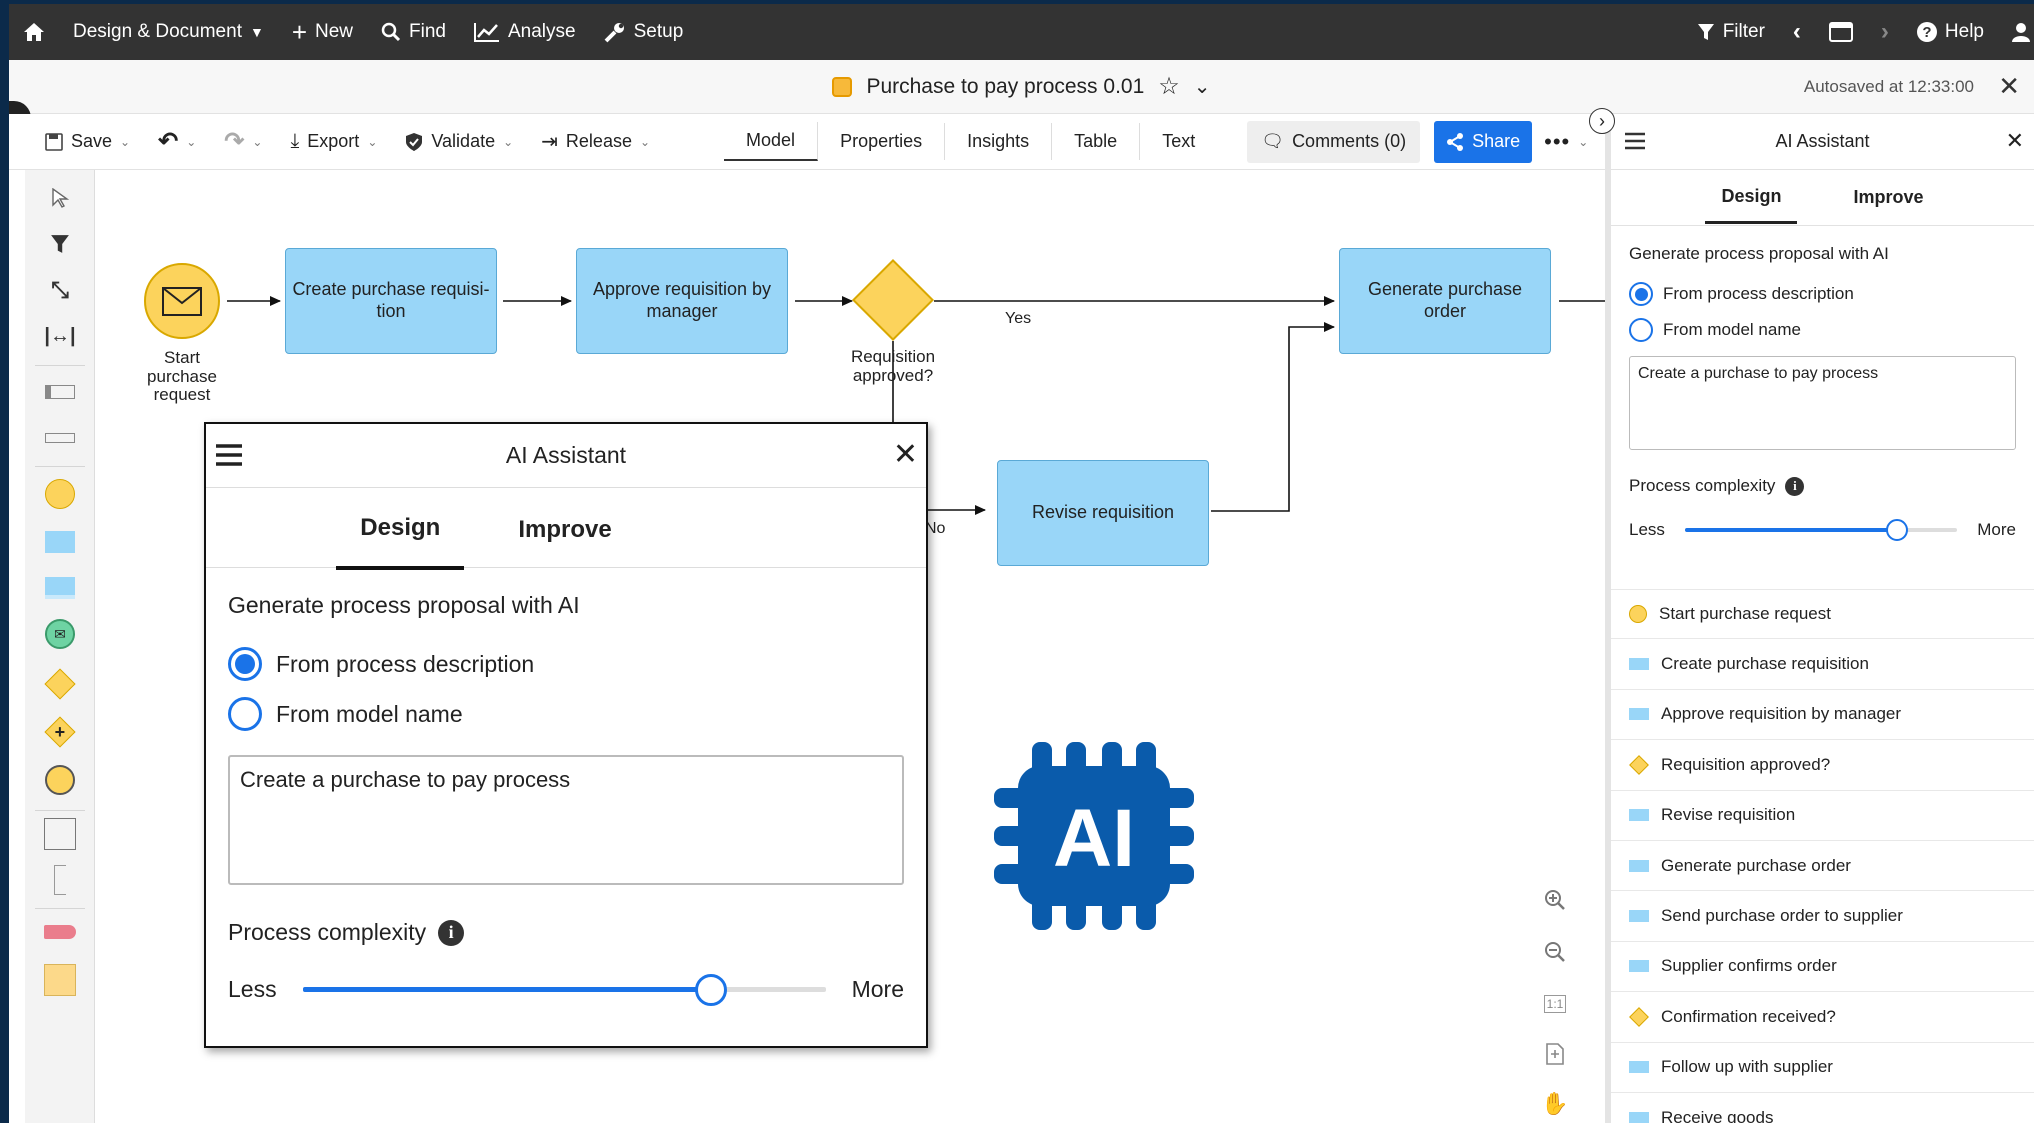  Describe the element at coordinates (1822, 1108) in the screenshot. I see `list-item: Receive goods` at that location.